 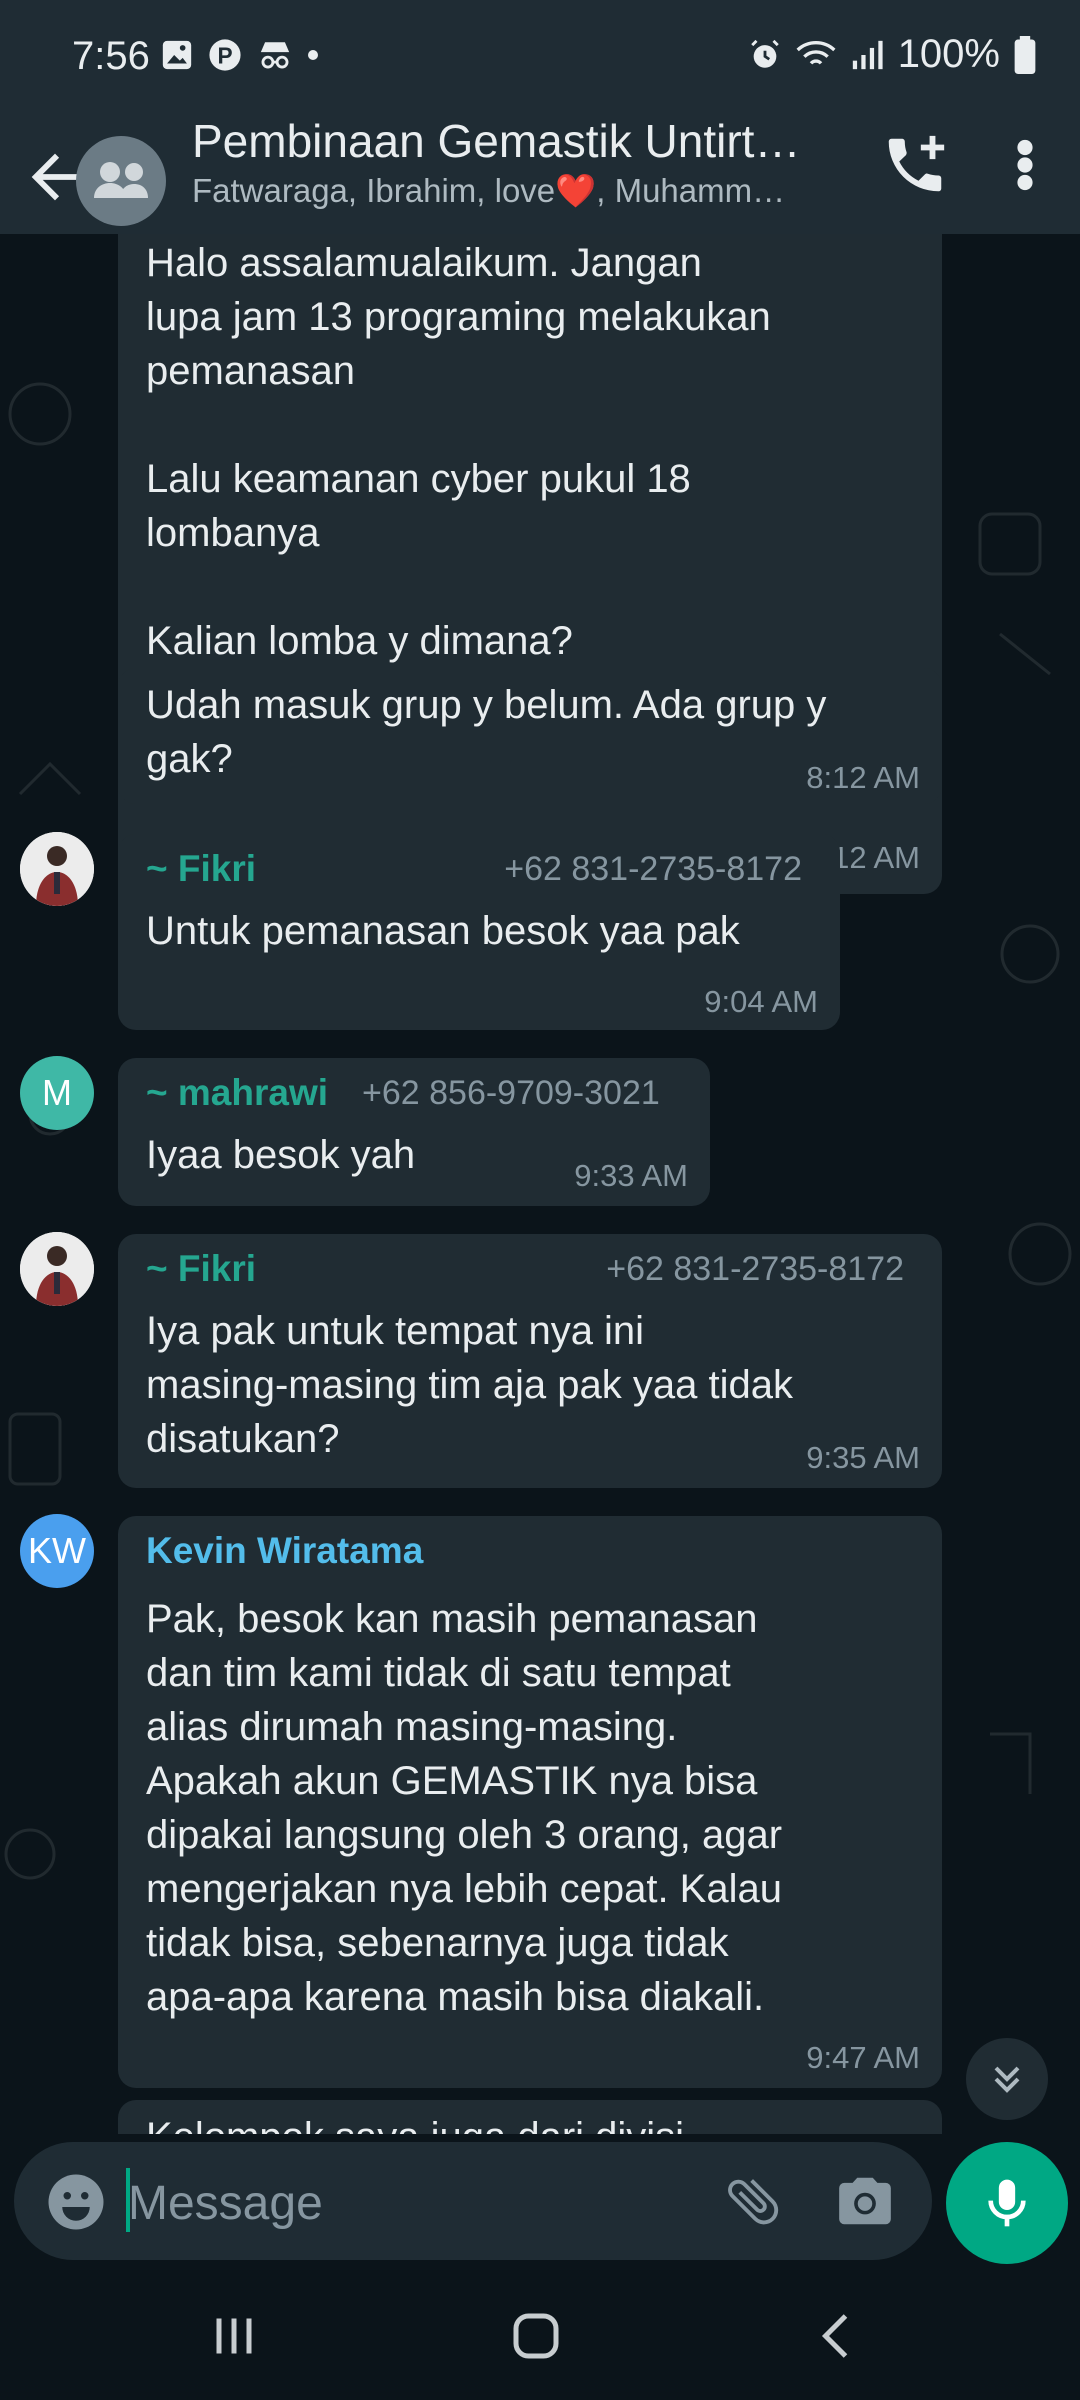 I want to click on microphone-icon, so click(x=1007, y=2203).